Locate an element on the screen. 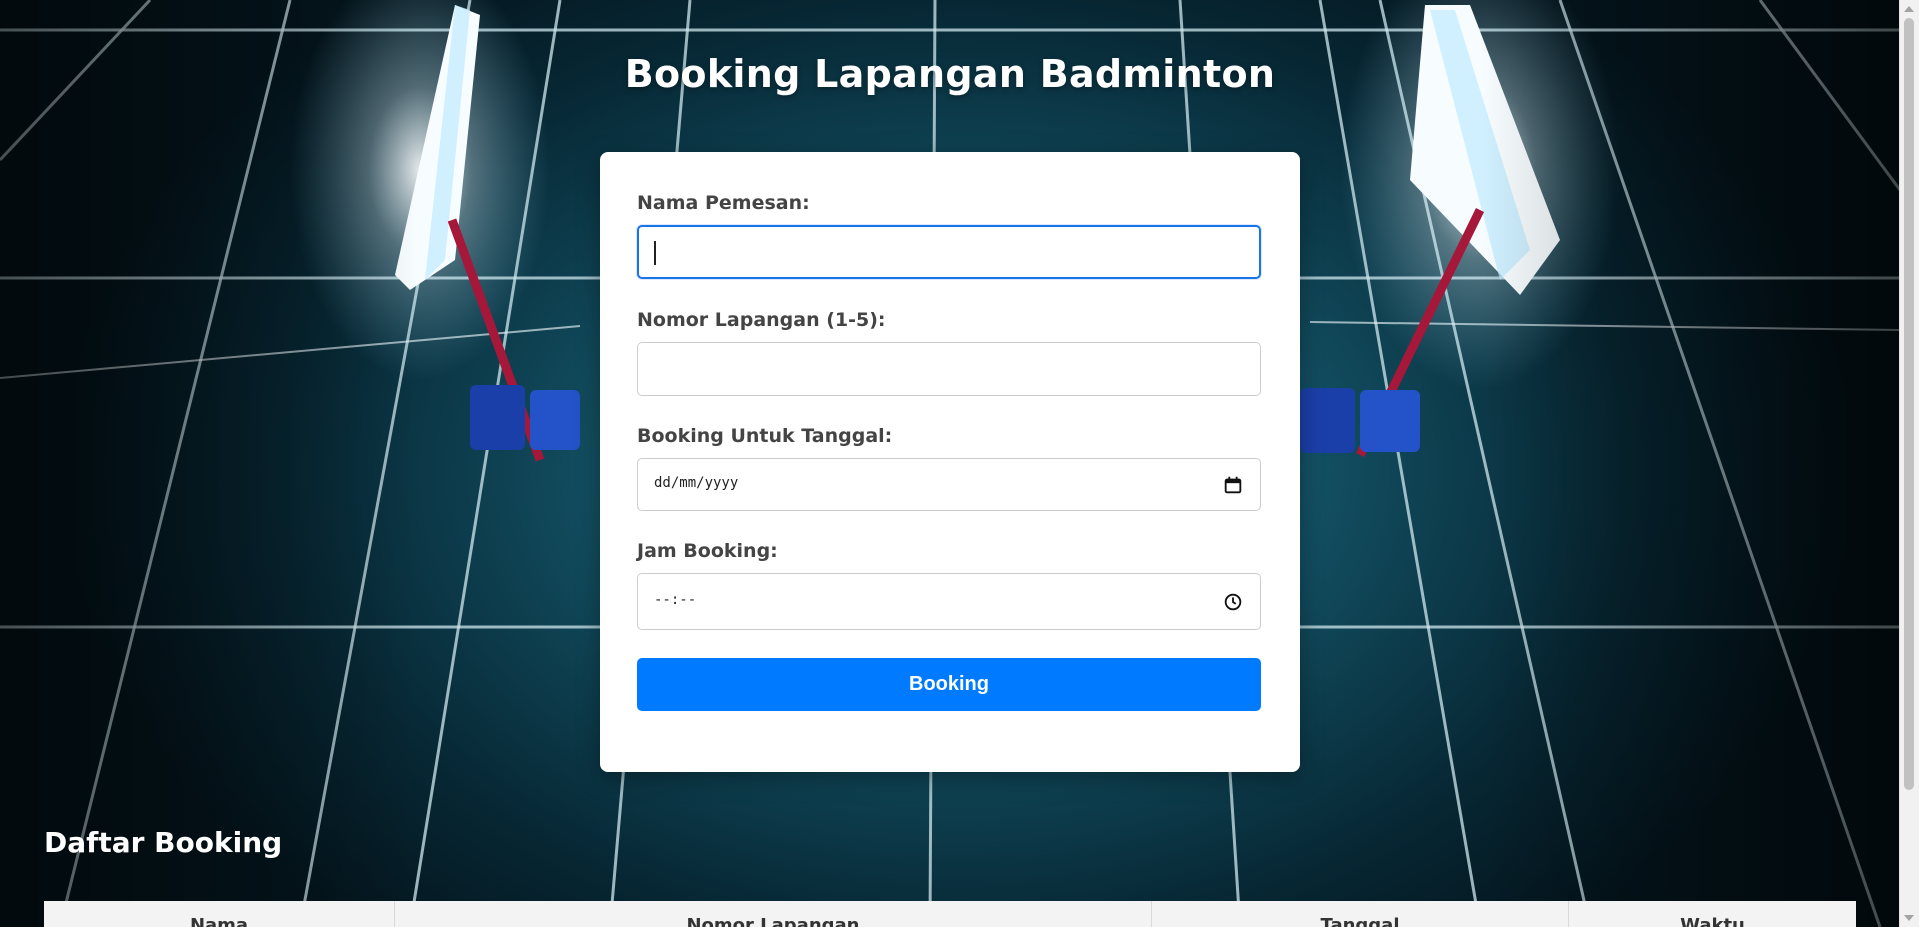 The height and width of the screenshot is (927, 1919). time-label: Jam Booking: is located at coordinates (707, 551).